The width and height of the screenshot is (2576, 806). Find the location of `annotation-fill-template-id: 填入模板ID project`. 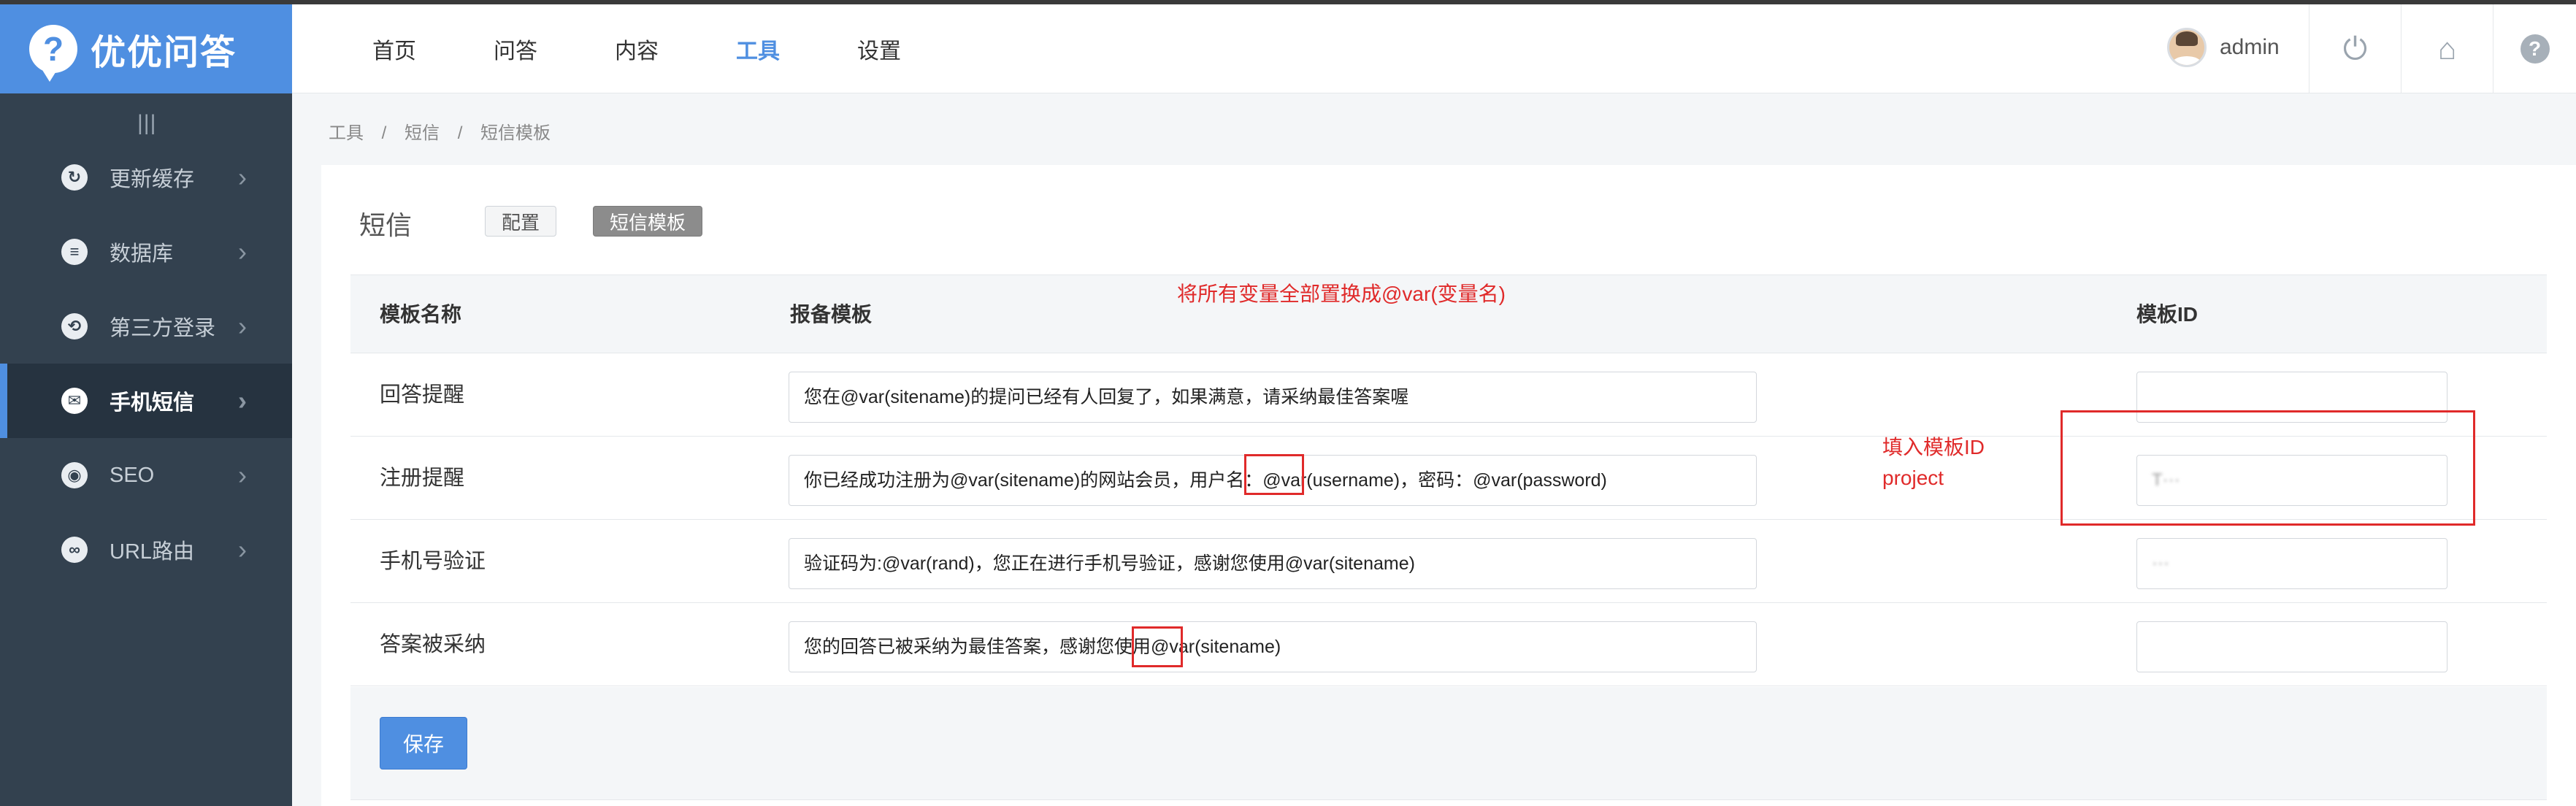

annotation-fill-template-id: 填入模板ID project is located at coordinates (1933, 463).